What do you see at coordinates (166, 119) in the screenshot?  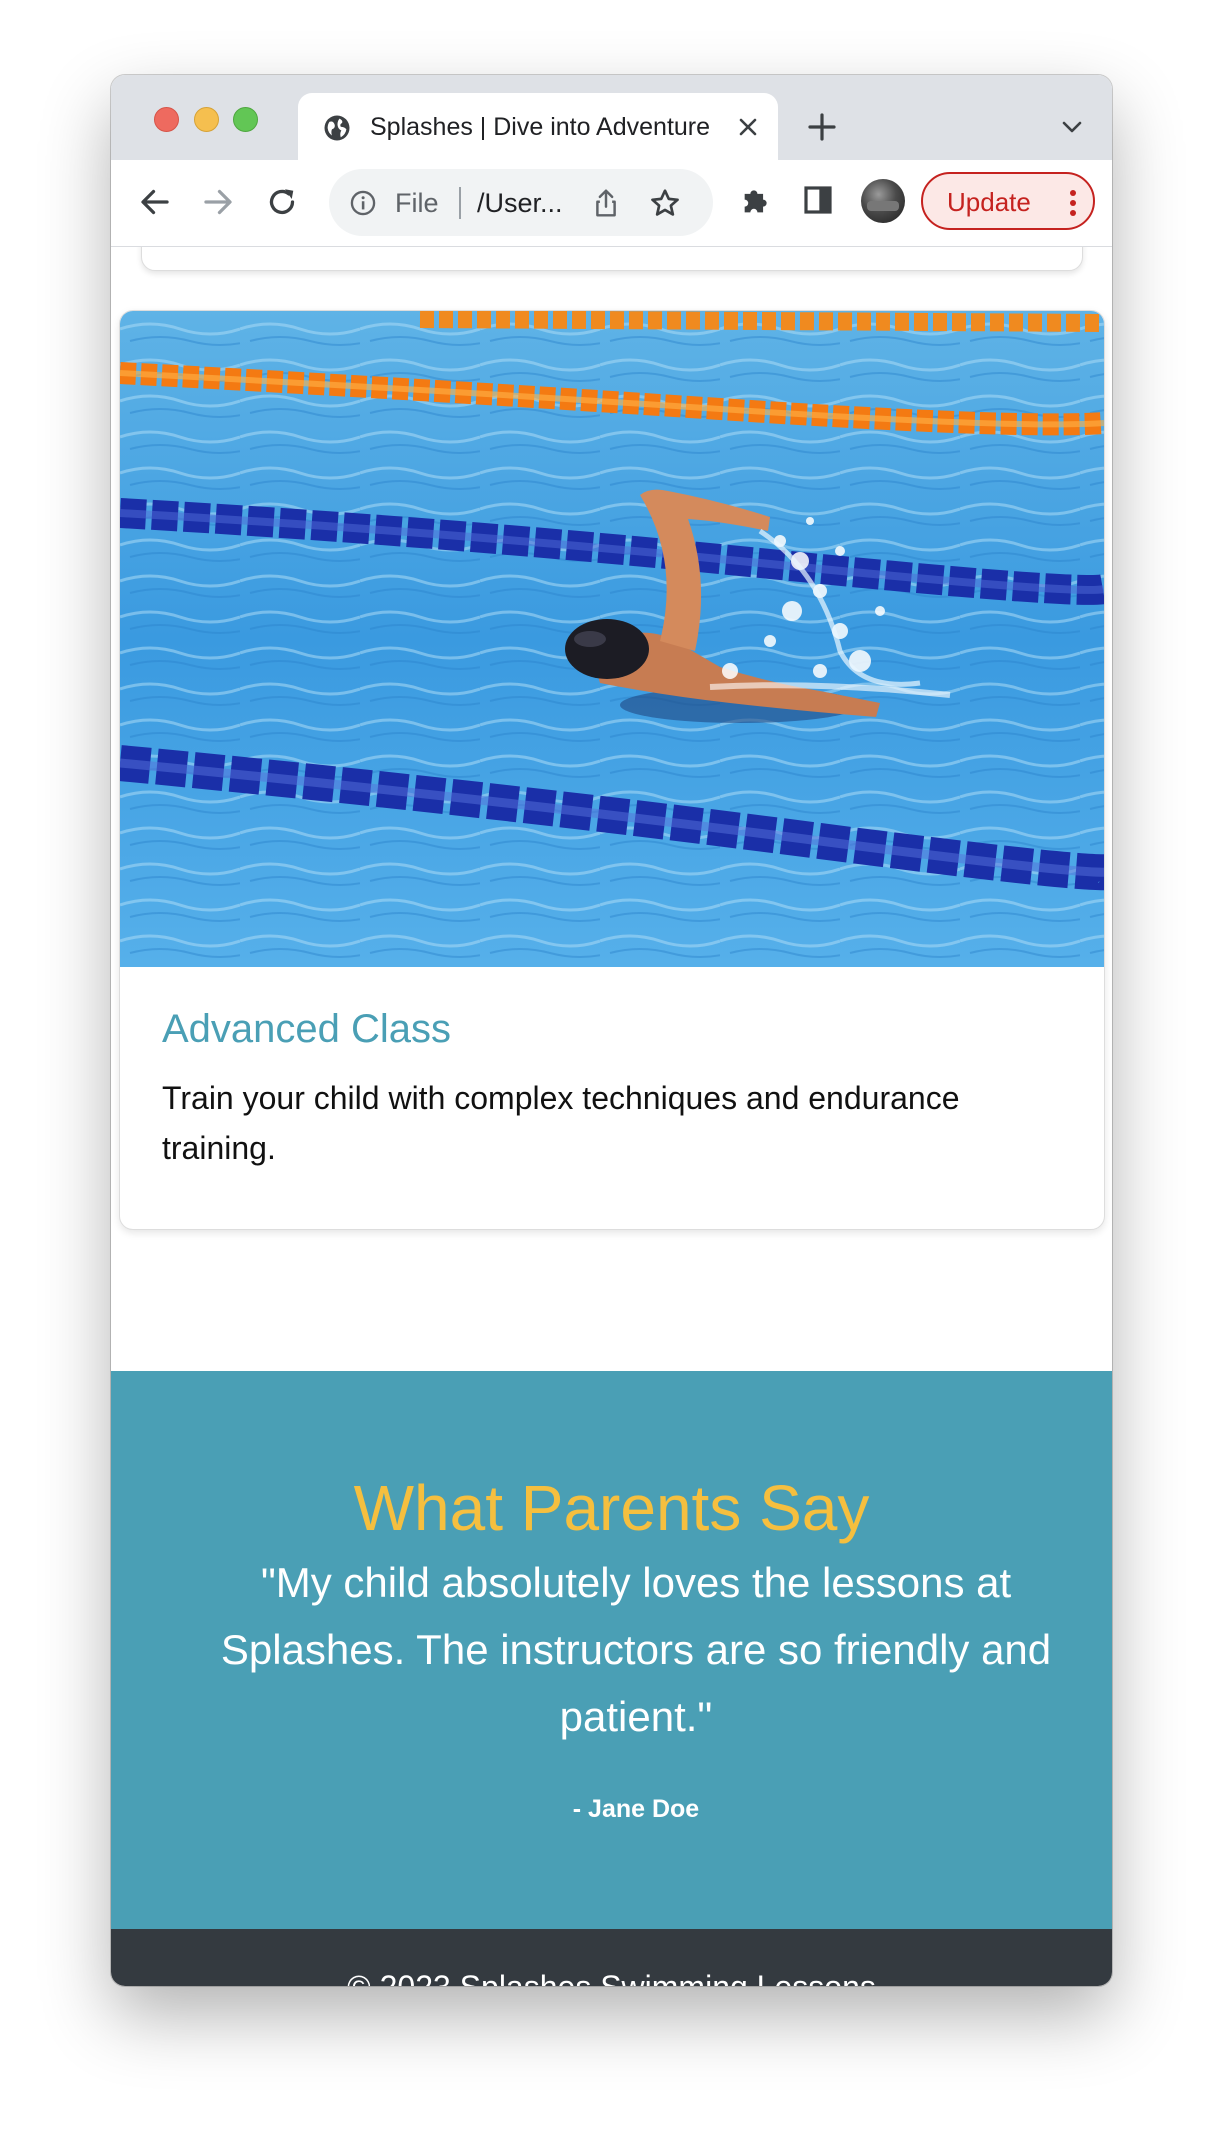 I see `close-window-button` at bounding box center [166, 119].